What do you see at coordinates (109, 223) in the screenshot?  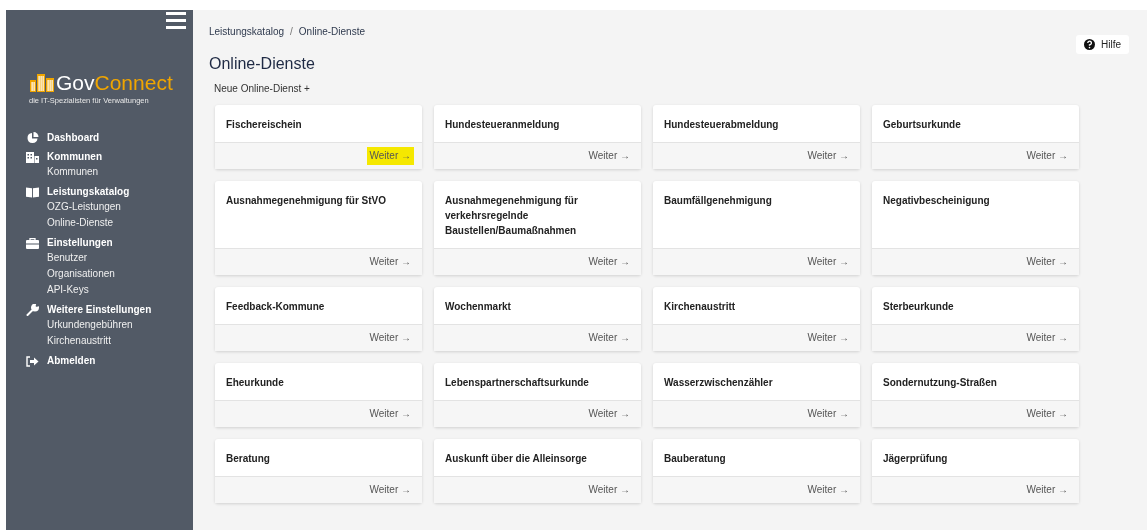 I see `nav-item: Online-Dienste` at bounding box center [109, 223].